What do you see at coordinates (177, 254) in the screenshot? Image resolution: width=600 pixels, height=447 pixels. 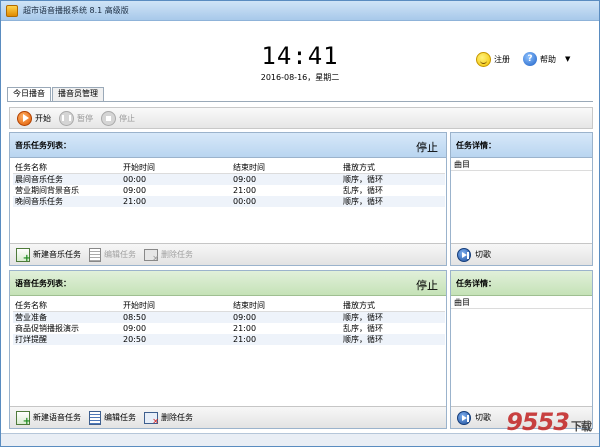 I see `delete-music-task-label: 删除任务` at bounding box center [177, 254].